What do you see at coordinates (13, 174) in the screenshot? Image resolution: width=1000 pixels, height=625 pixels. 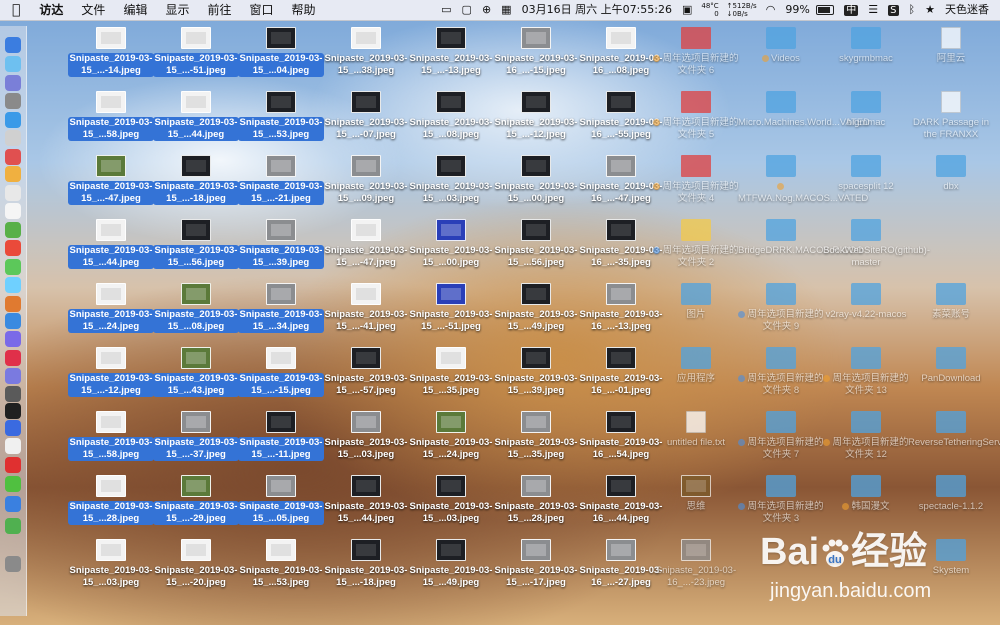 I see `reminders-icon` at bounding box center [13, 174].